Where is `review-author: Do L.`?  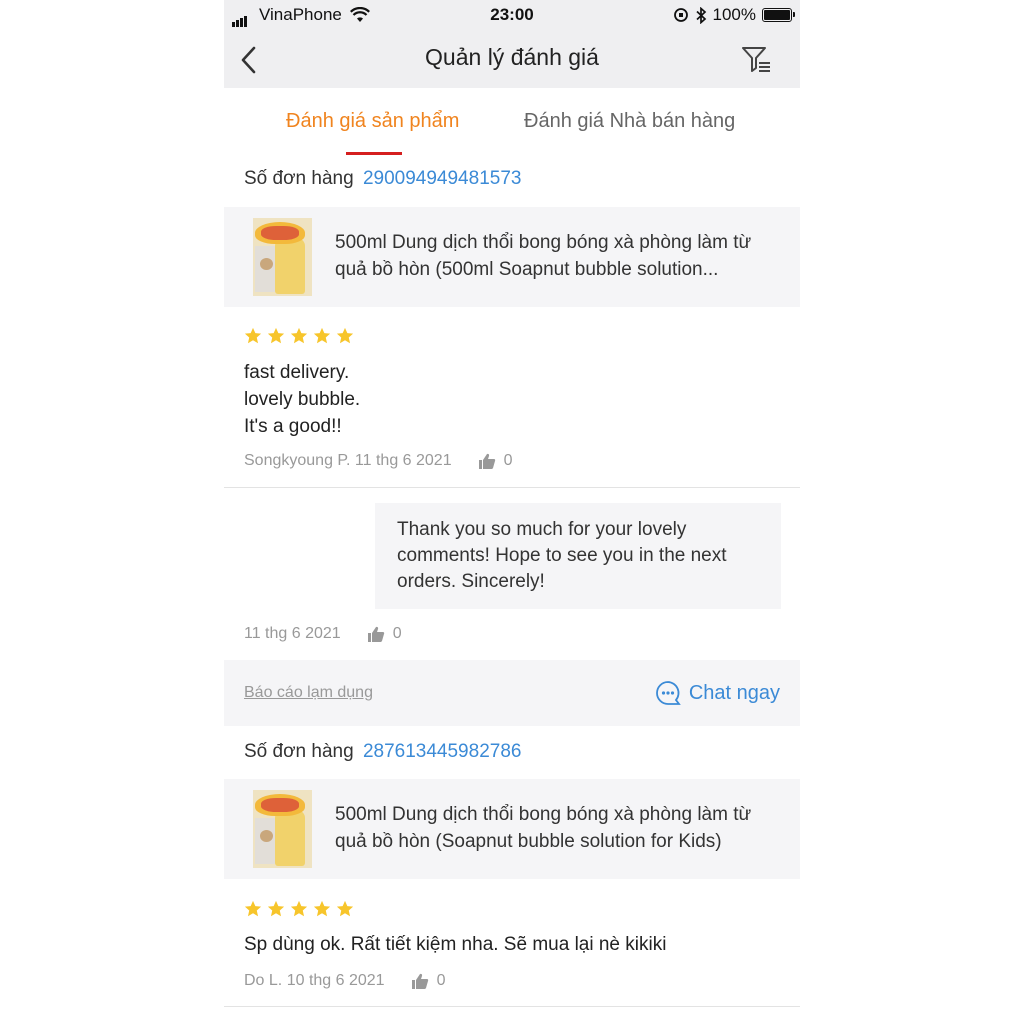
review-author: Do L. is located at coordinates (263, 980).